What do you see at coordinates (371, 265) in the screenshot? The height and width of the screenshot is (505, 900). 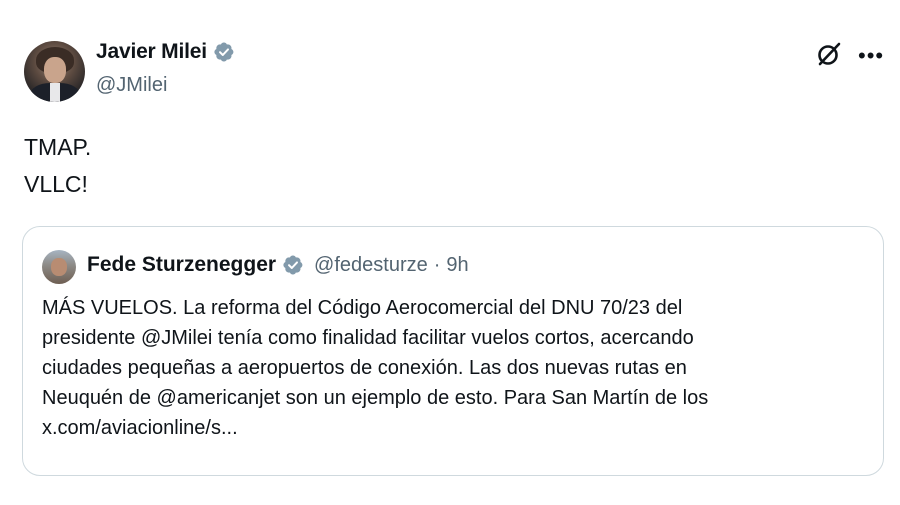 I see `quoted-author-handle: @fedesturze` at bounding box center [371, 265].